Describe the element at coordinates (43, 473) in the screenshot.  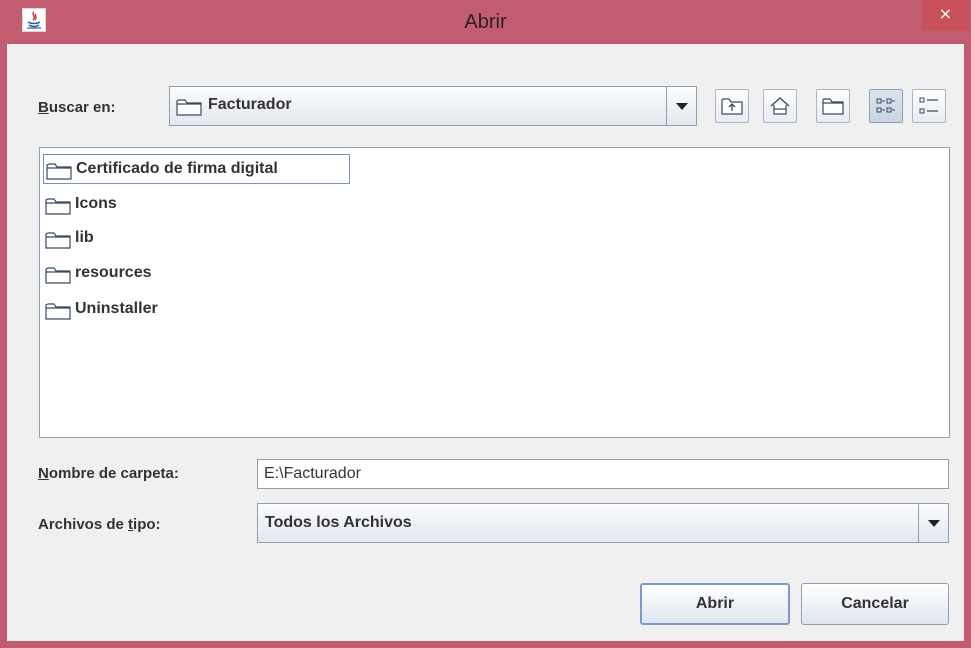
I see `folder-name-mnemonic: N` at that location.